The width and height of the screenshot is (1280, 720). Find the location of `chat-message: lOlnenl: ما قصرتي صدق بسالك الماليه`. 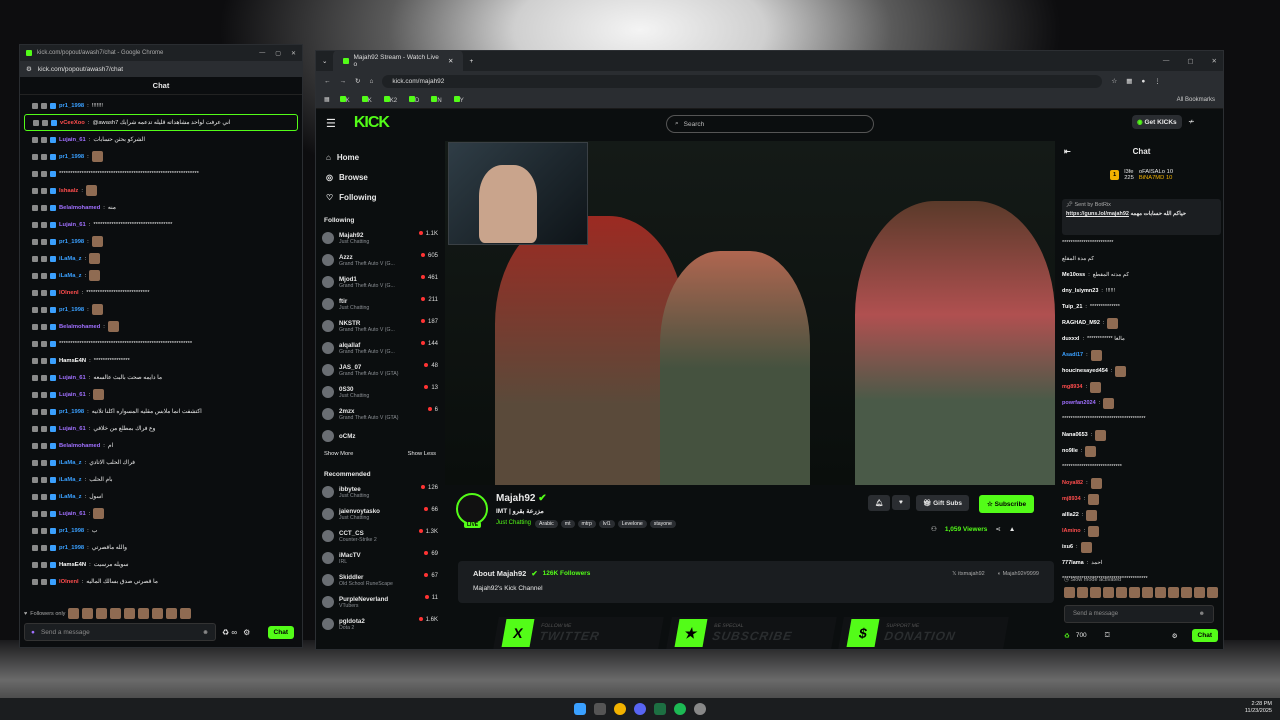

chat-message: lOlnenl: ما قصرتي صدق بسالك الماليه is located at coordinates (161, 581).